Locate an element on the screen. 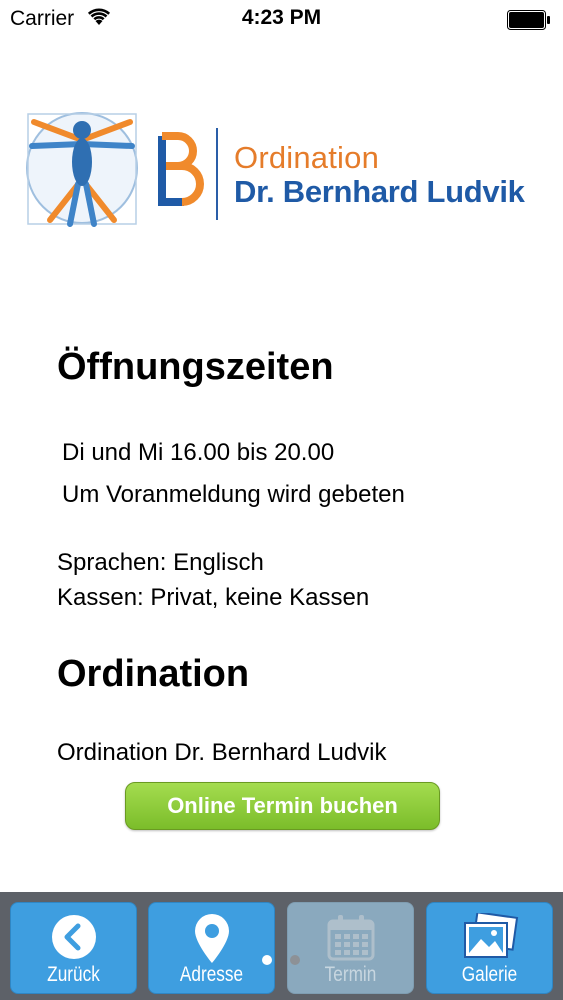 The height and width of the screenshot is (1000, 563). logo-letter-mark-icon is located at coordinates (181, 171).